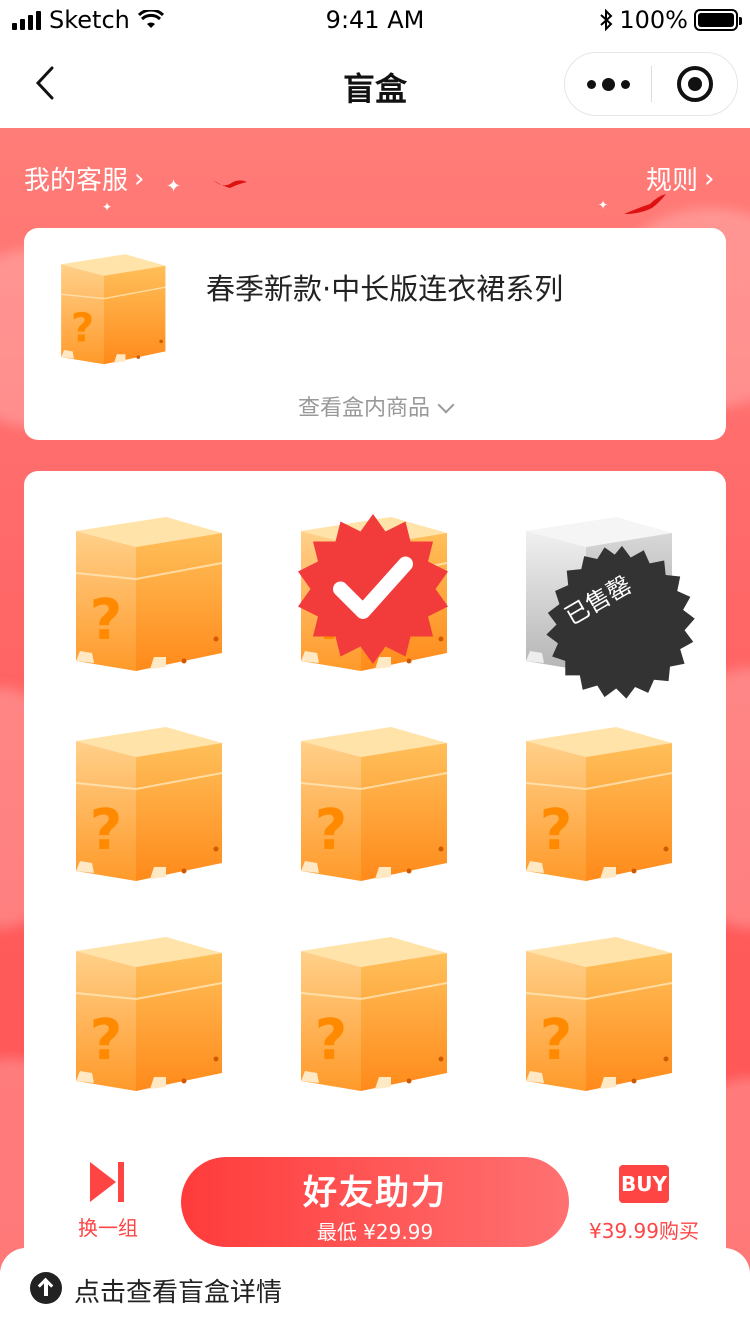 The height and width of the screenshot is (1337, 750). What do you see at coordinates (108, 1228) in the screenshot?
I see `switch-group-label: 换一组` at bounding box center [108, 1228].